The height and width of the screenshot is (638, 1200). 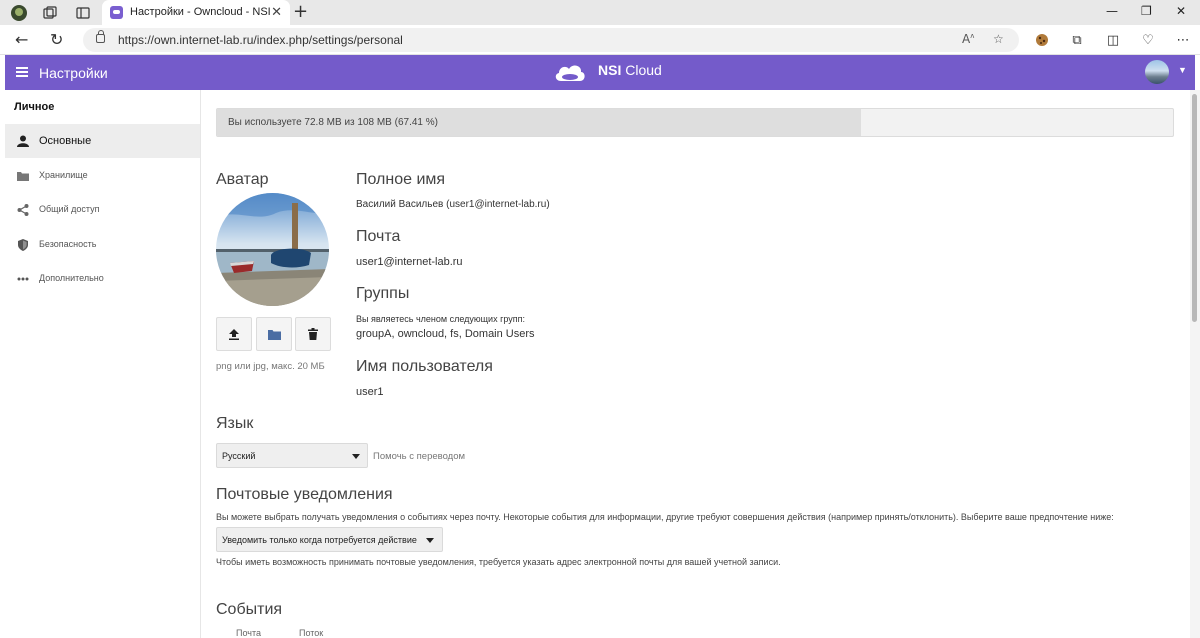 What do you see at coordinates (300, 11) in the screenshot?
I see `new-tab-button: +` at bounding box center [300, 11].